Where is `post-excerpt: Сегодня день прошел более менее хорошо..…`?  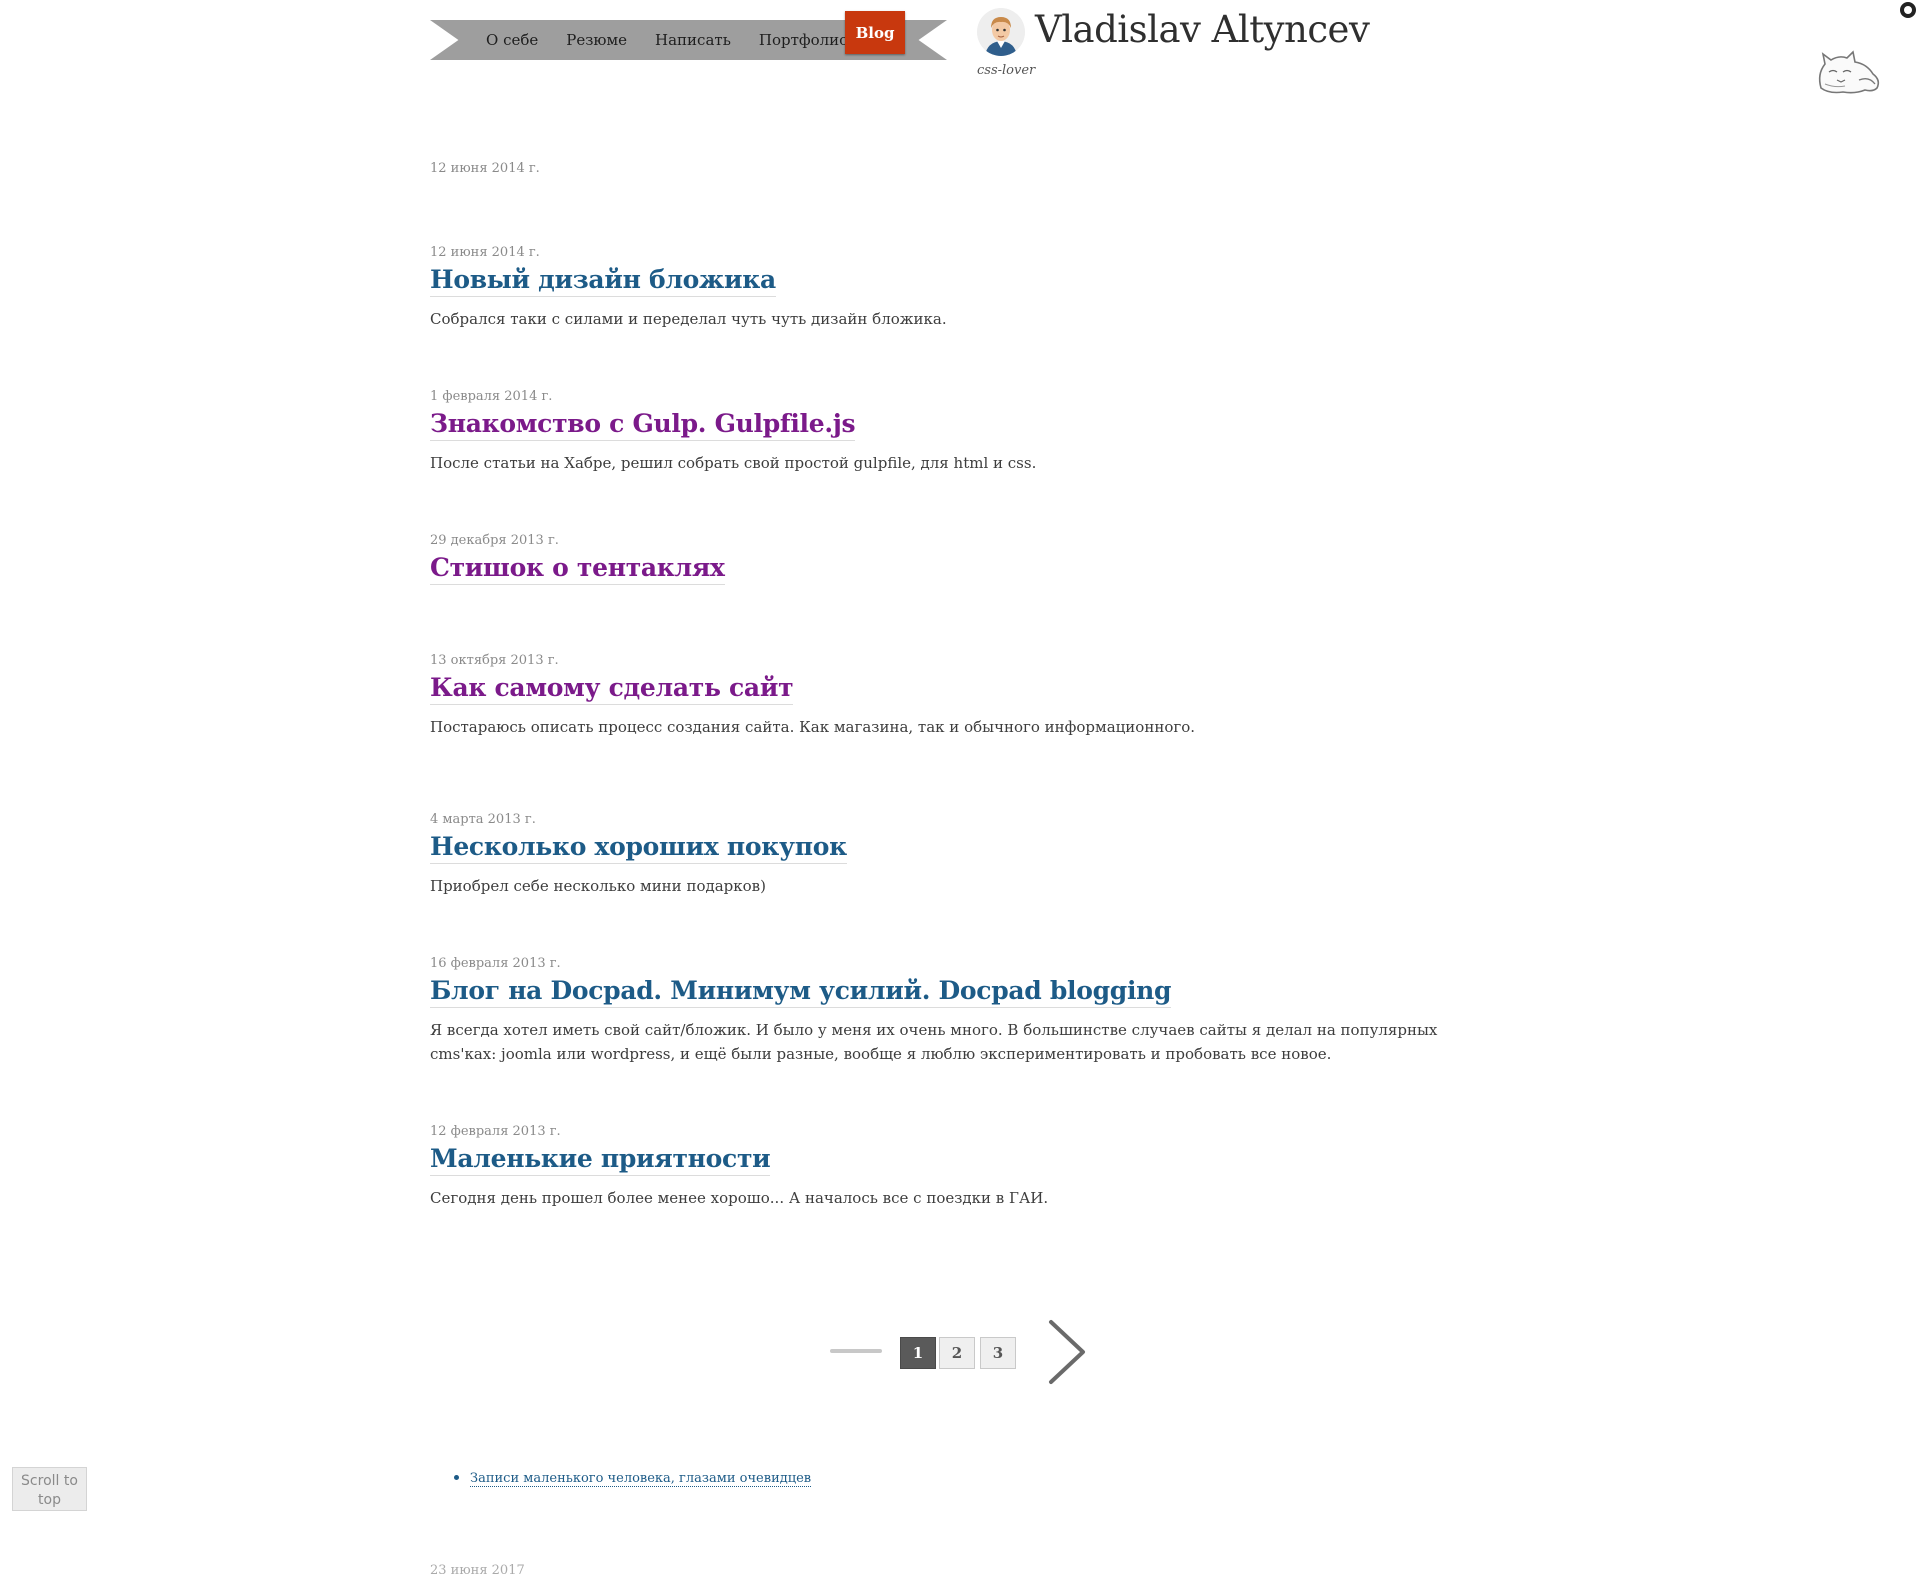 post-excerpt: Сегодня день прошел более менее хорошо..… is located at coordinates (739, 1198).